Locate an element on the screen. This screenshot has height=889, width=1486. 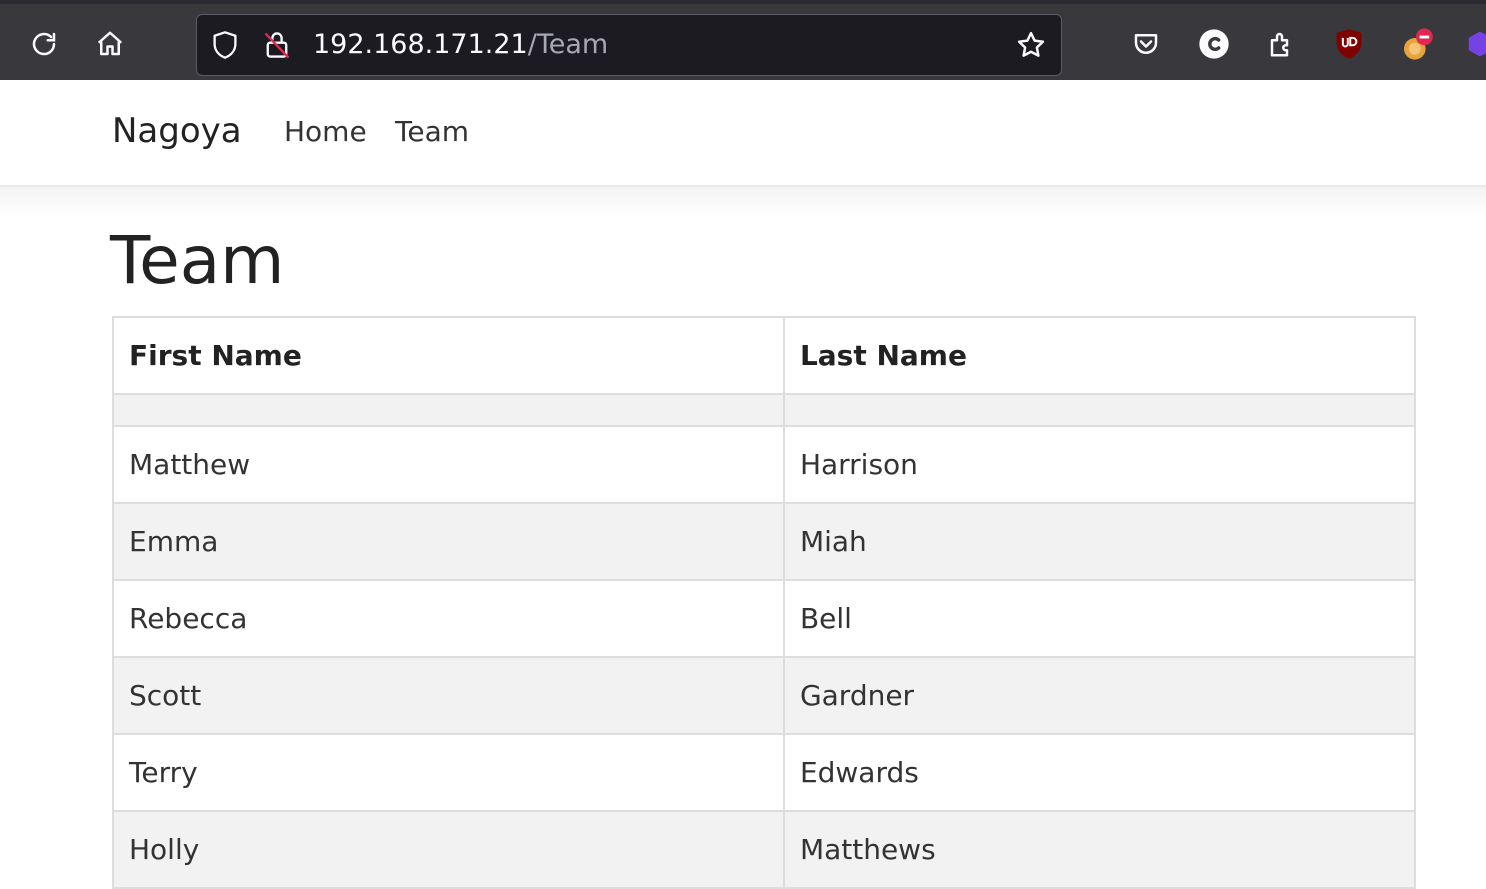
table-row: Rebecca Bell is located at coordinates (764, 618).